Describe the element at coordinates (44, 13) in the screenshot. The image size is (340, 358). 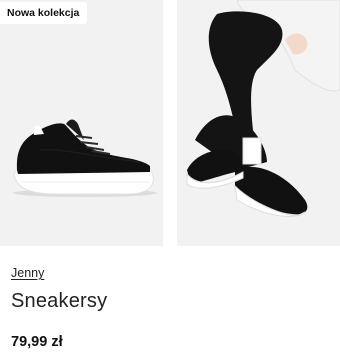
I see `new-collection-badge: Nowa kolekcja` at that location.